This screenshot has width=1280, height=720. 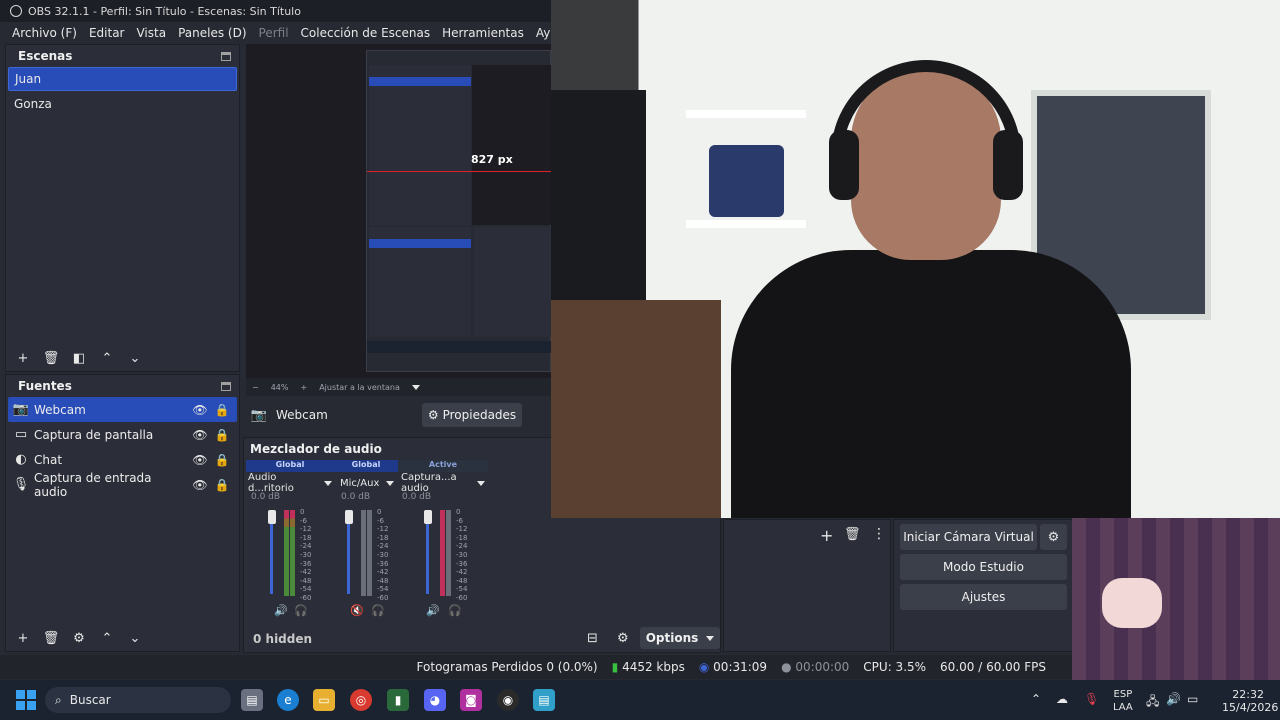 What do you see at coordinates (138, 700) in the screenshot?
I see `taskbar-search: ⌕ Buscar` at bounding box center [138, 700].